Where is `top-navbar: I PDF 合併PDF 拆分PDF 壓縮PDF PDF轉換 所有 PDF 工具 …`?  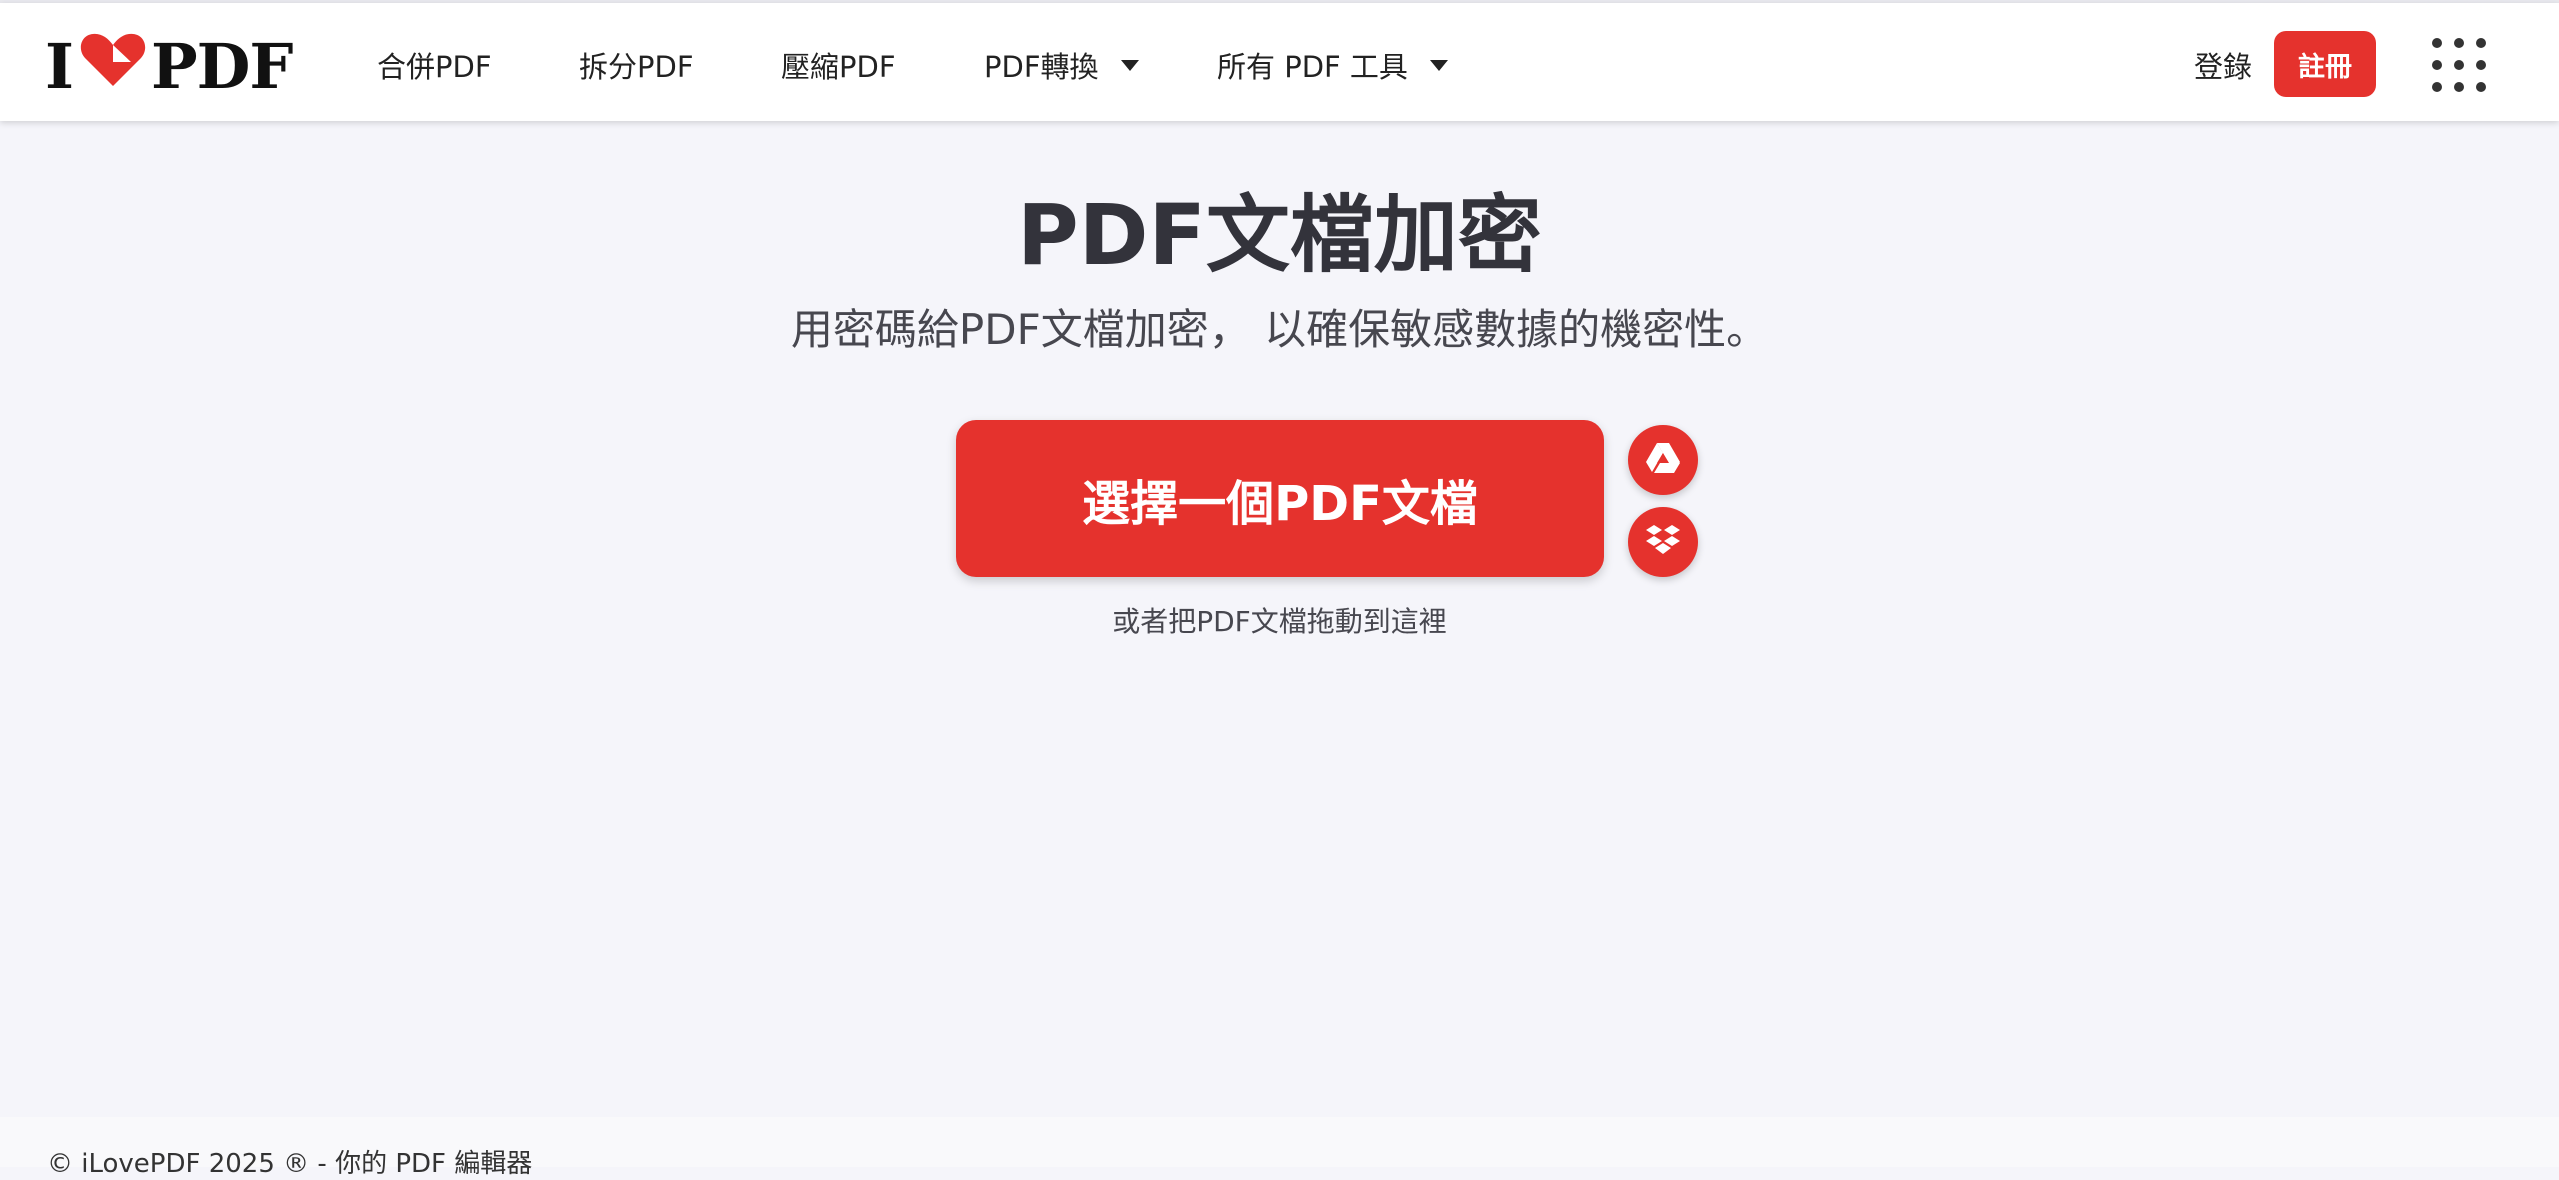 top-navbar: I PDF 合併PDF 拆分PDF 壓縮PDF PDF轉換 所有 PDF 工具 … is located at coordinates (1279, 62).